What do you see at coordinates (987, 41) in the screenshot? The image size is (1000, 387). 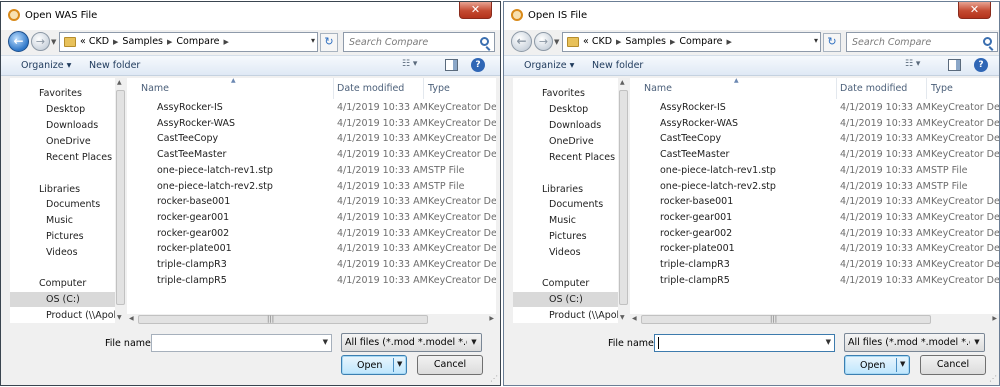 I see `search-icon` at bounding box center [987, 41].